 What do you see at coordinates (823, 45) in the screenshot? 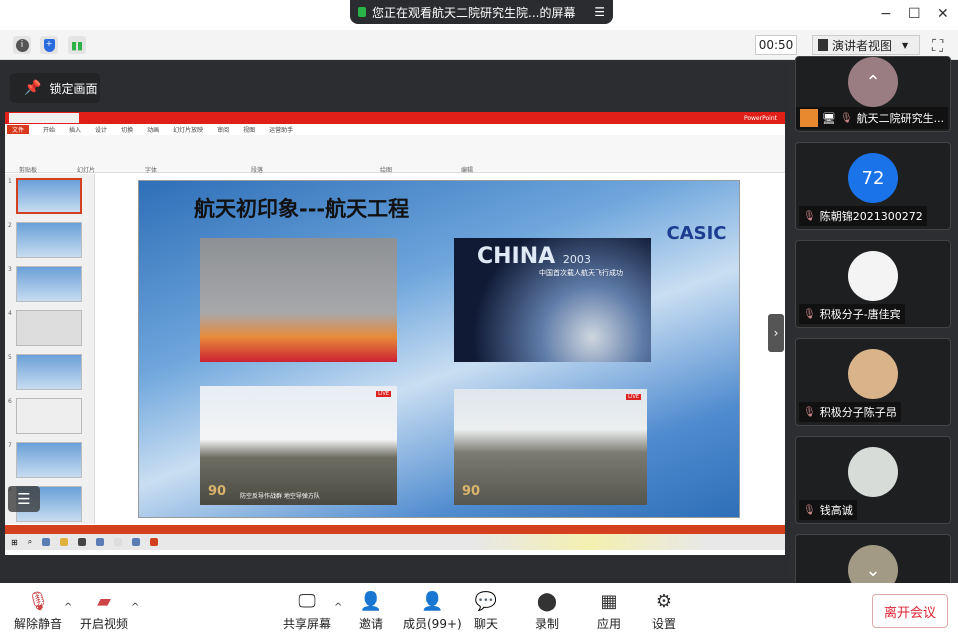
I see `layout-icon` at bounding box center [823, 45].